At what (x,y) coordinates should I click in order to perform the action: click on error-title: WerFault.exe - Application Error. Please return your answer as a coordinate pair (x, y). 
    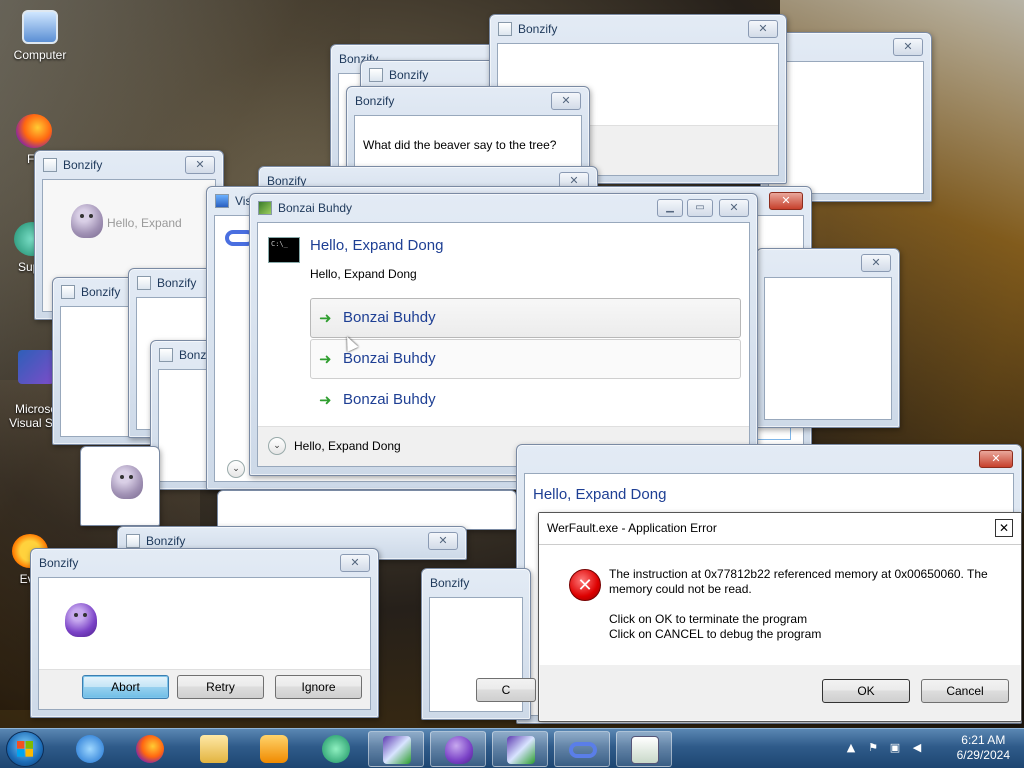
    Looking at the image, I should click on (632, 528).